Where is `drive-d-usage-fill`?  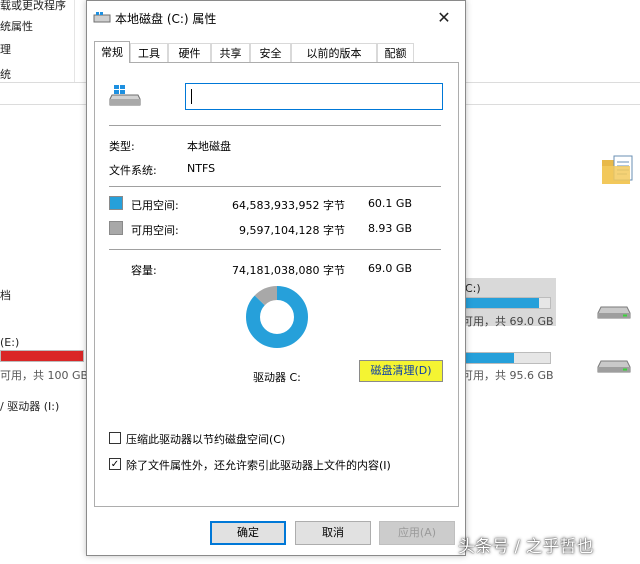
drive-d-usage-fill is located at coordinates (489, 358).